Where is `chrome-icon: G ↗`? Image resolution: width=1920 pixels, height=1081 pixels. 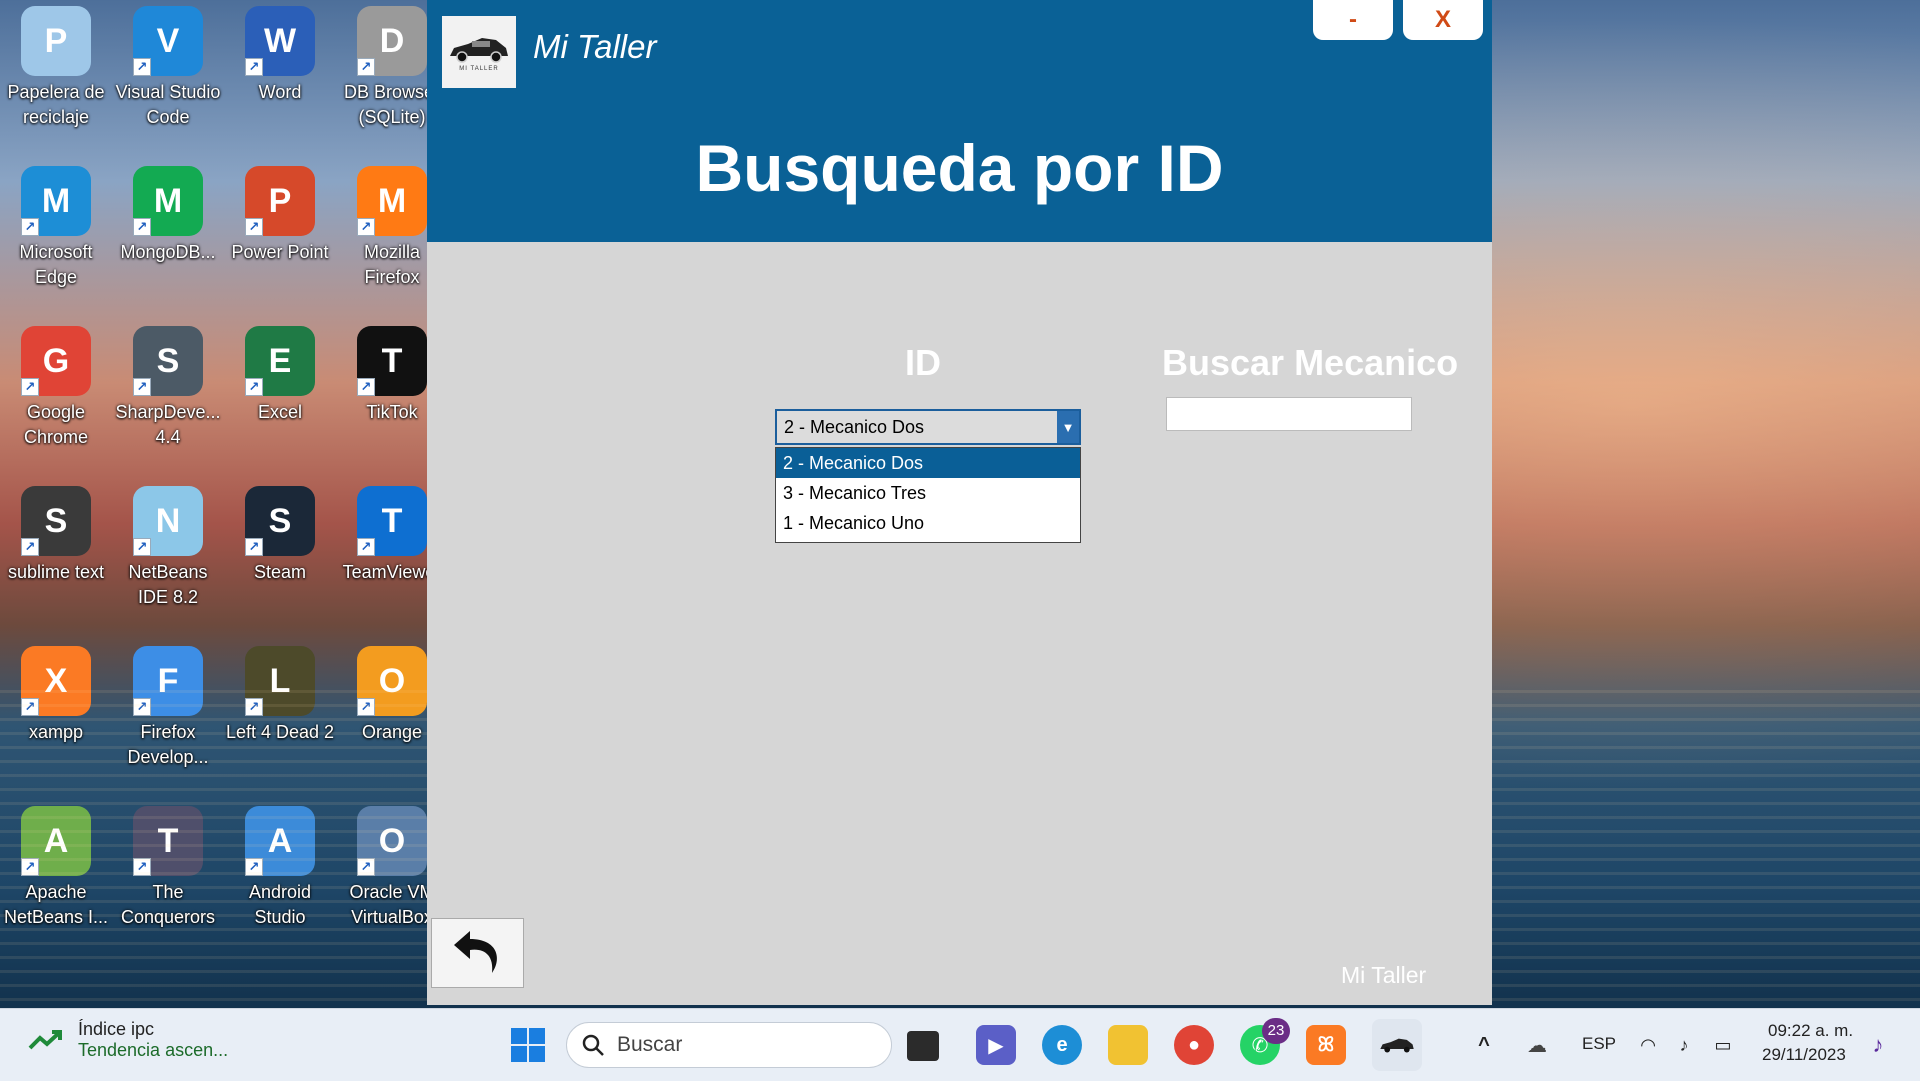 chrome-icon: G ↗ is located at coordinates (56, 361).